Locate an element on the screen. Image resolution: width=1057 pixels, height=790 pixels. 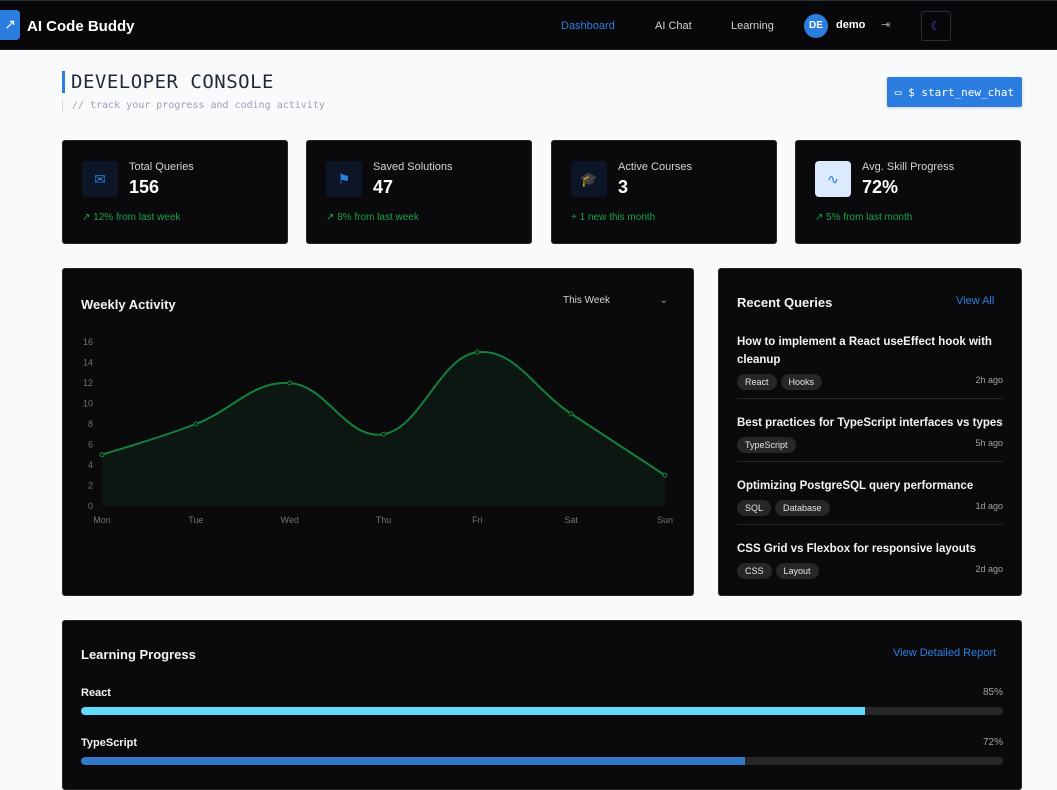
view-detailed-report-link: View Detailed Report is located at coordinates (944, 653).